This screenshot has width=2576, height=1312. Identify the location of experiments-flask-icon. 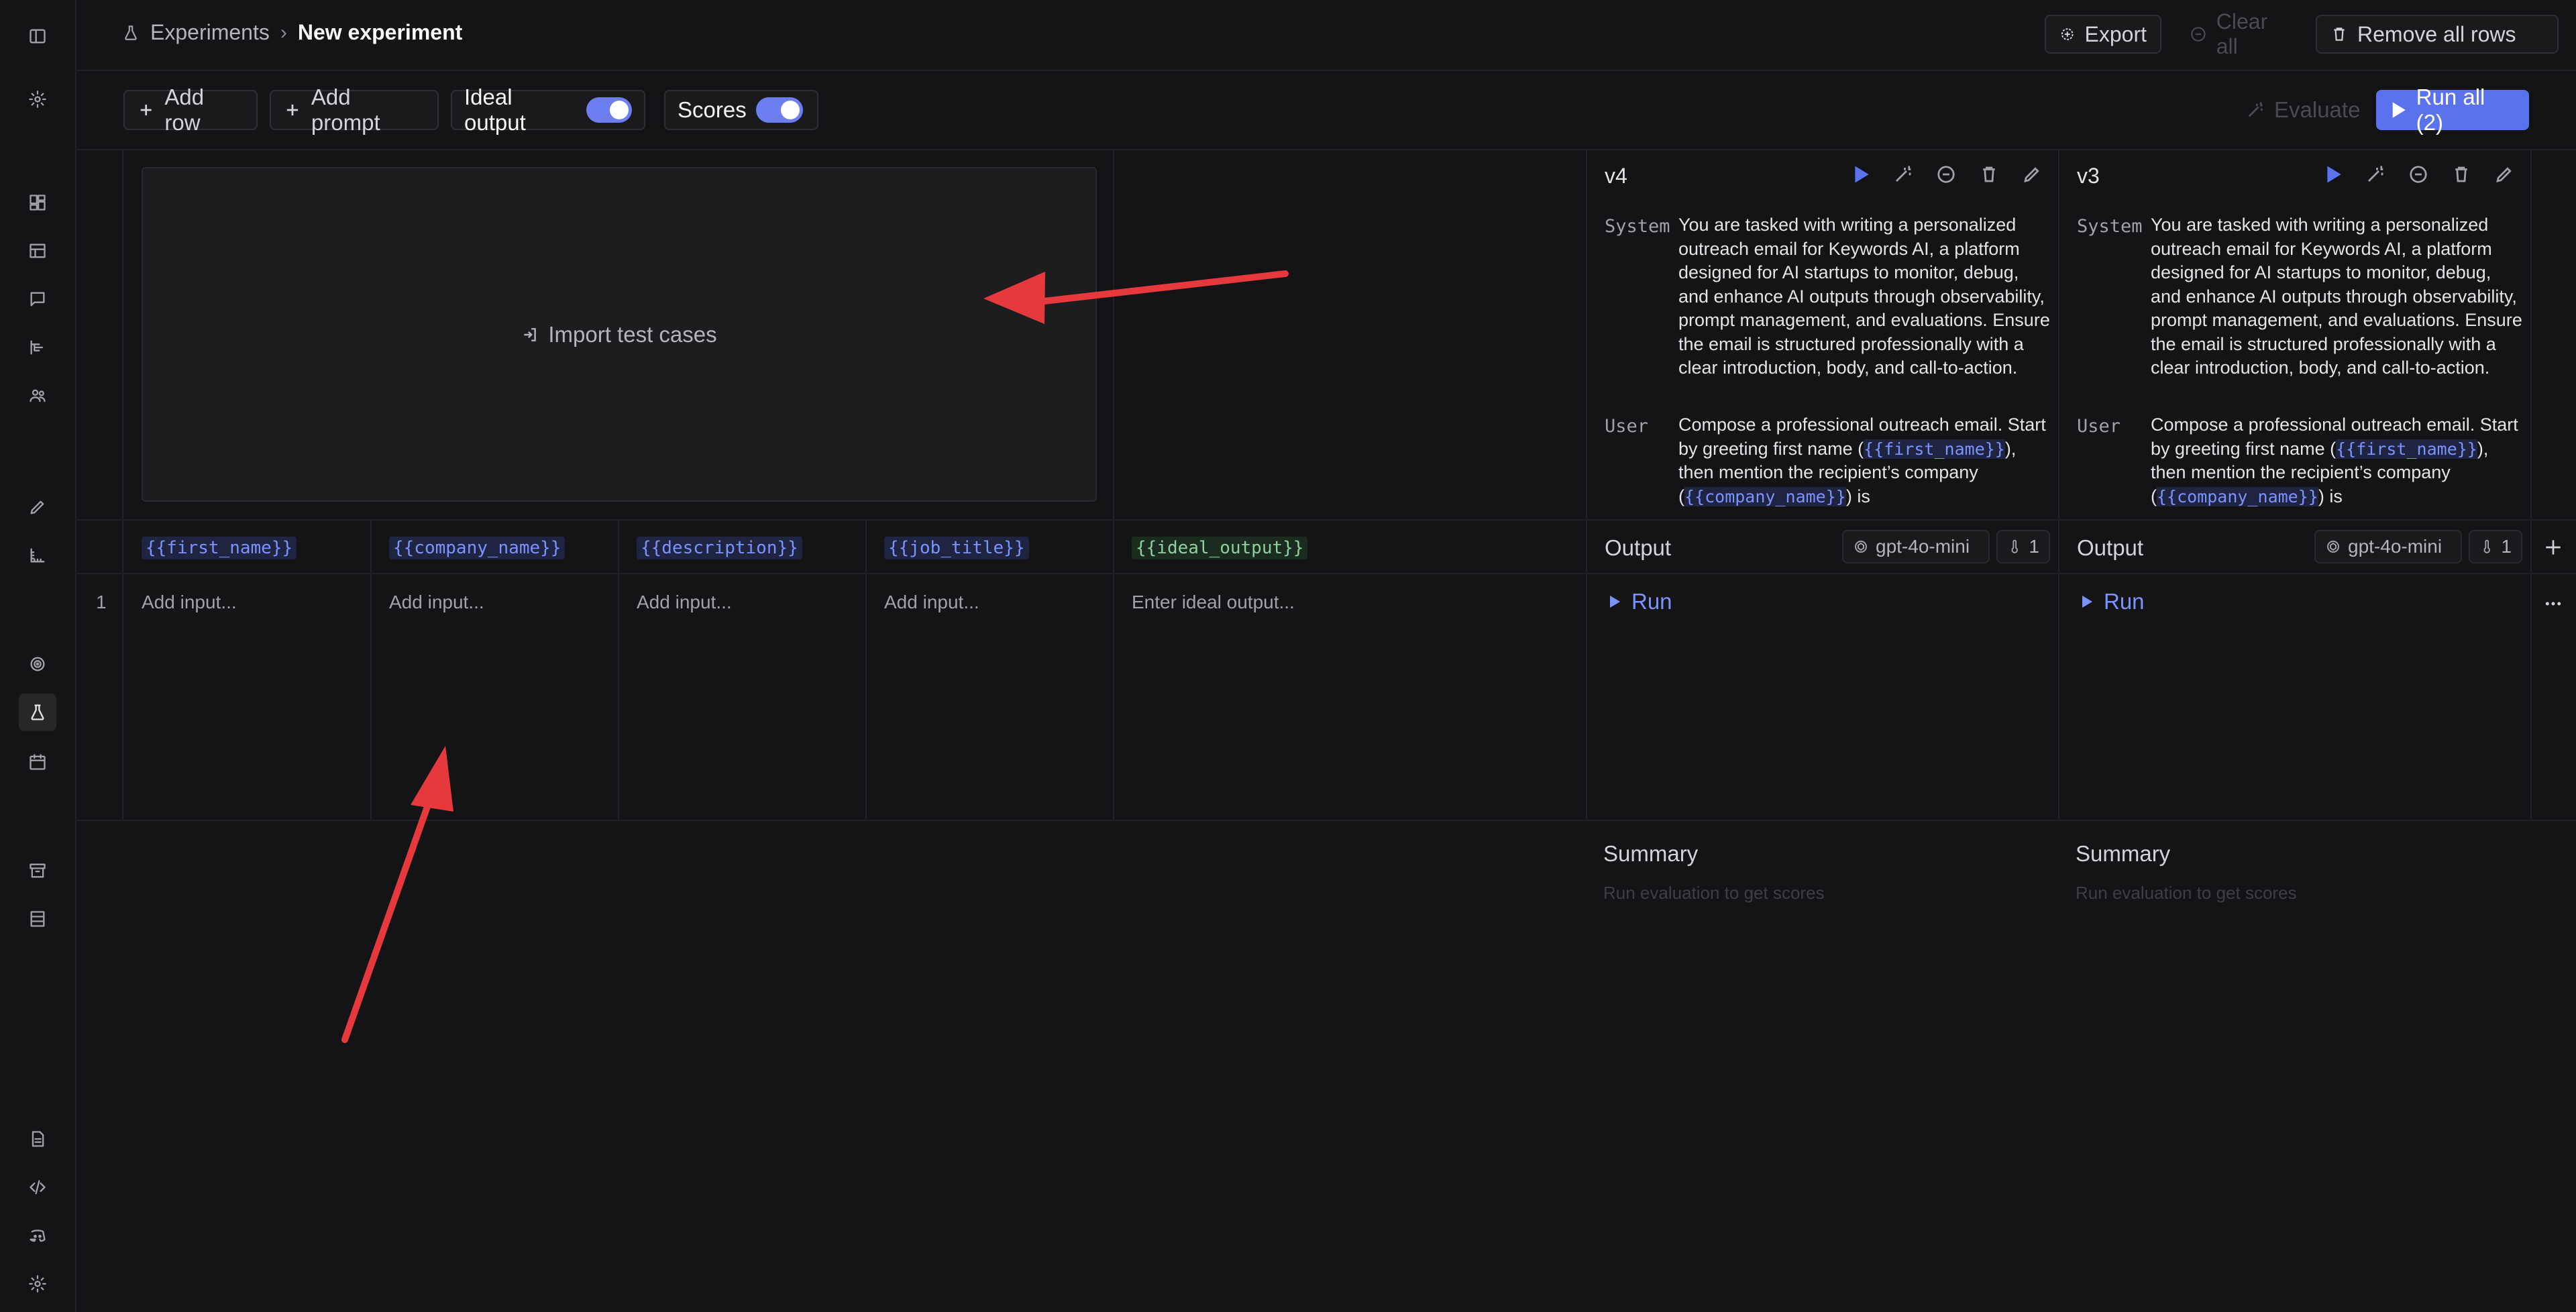
(37, 712).